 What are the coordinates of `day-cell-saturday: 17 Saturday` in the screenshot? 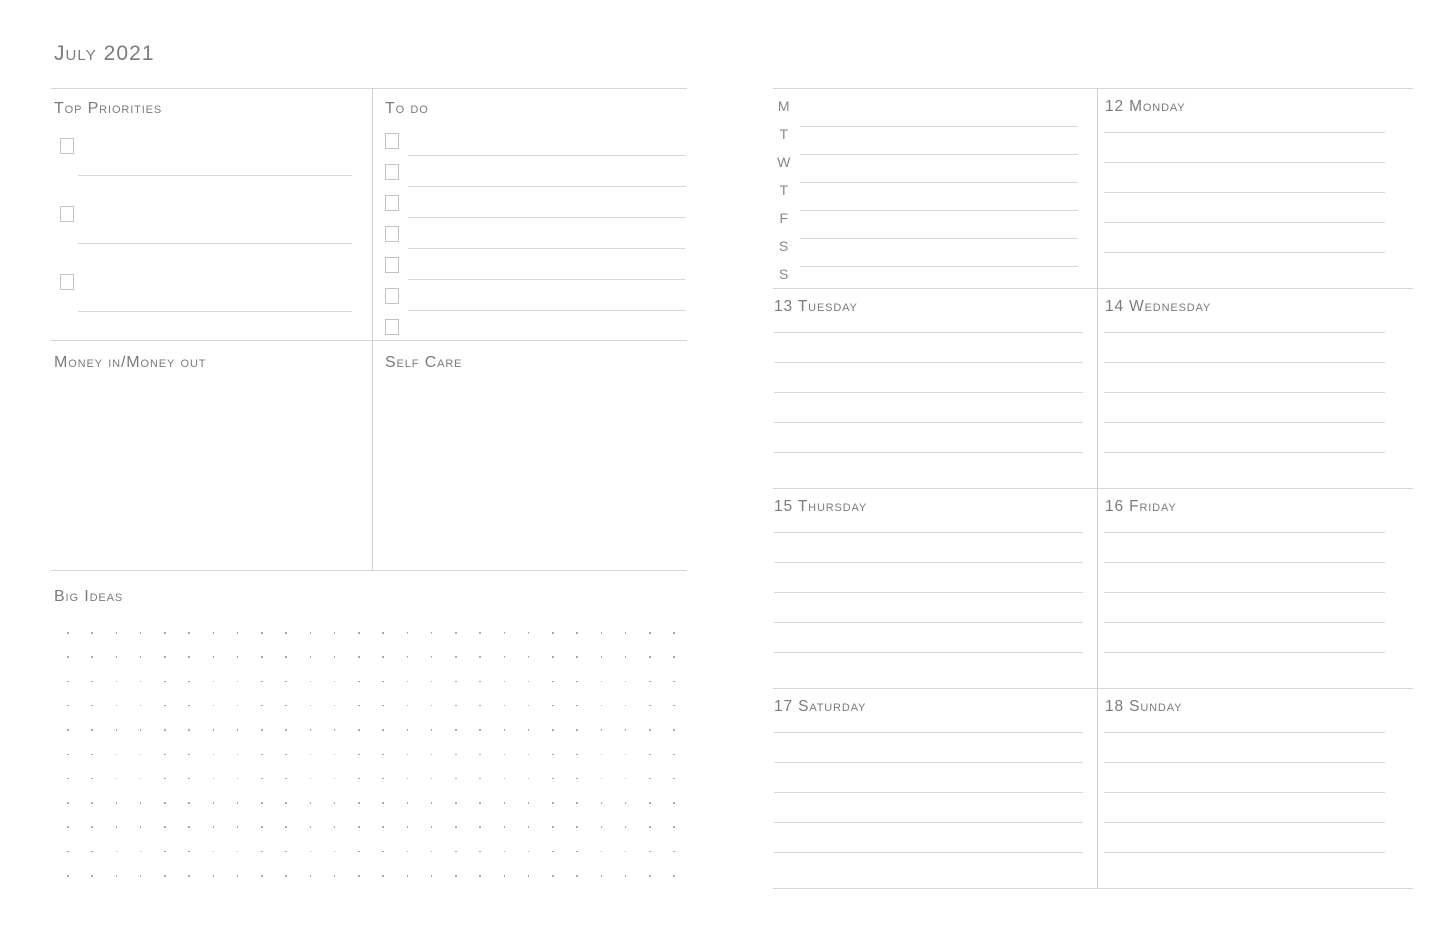 It's located at (933, 788).